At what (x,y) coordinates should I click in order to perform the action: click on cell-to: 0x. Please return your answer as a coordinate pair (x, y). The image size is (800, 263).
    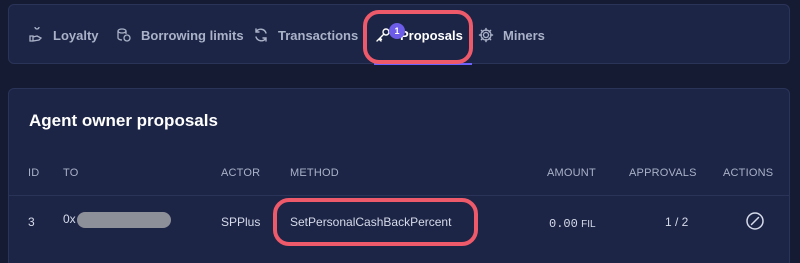
    Looking at the image, I should click on (117, 220).